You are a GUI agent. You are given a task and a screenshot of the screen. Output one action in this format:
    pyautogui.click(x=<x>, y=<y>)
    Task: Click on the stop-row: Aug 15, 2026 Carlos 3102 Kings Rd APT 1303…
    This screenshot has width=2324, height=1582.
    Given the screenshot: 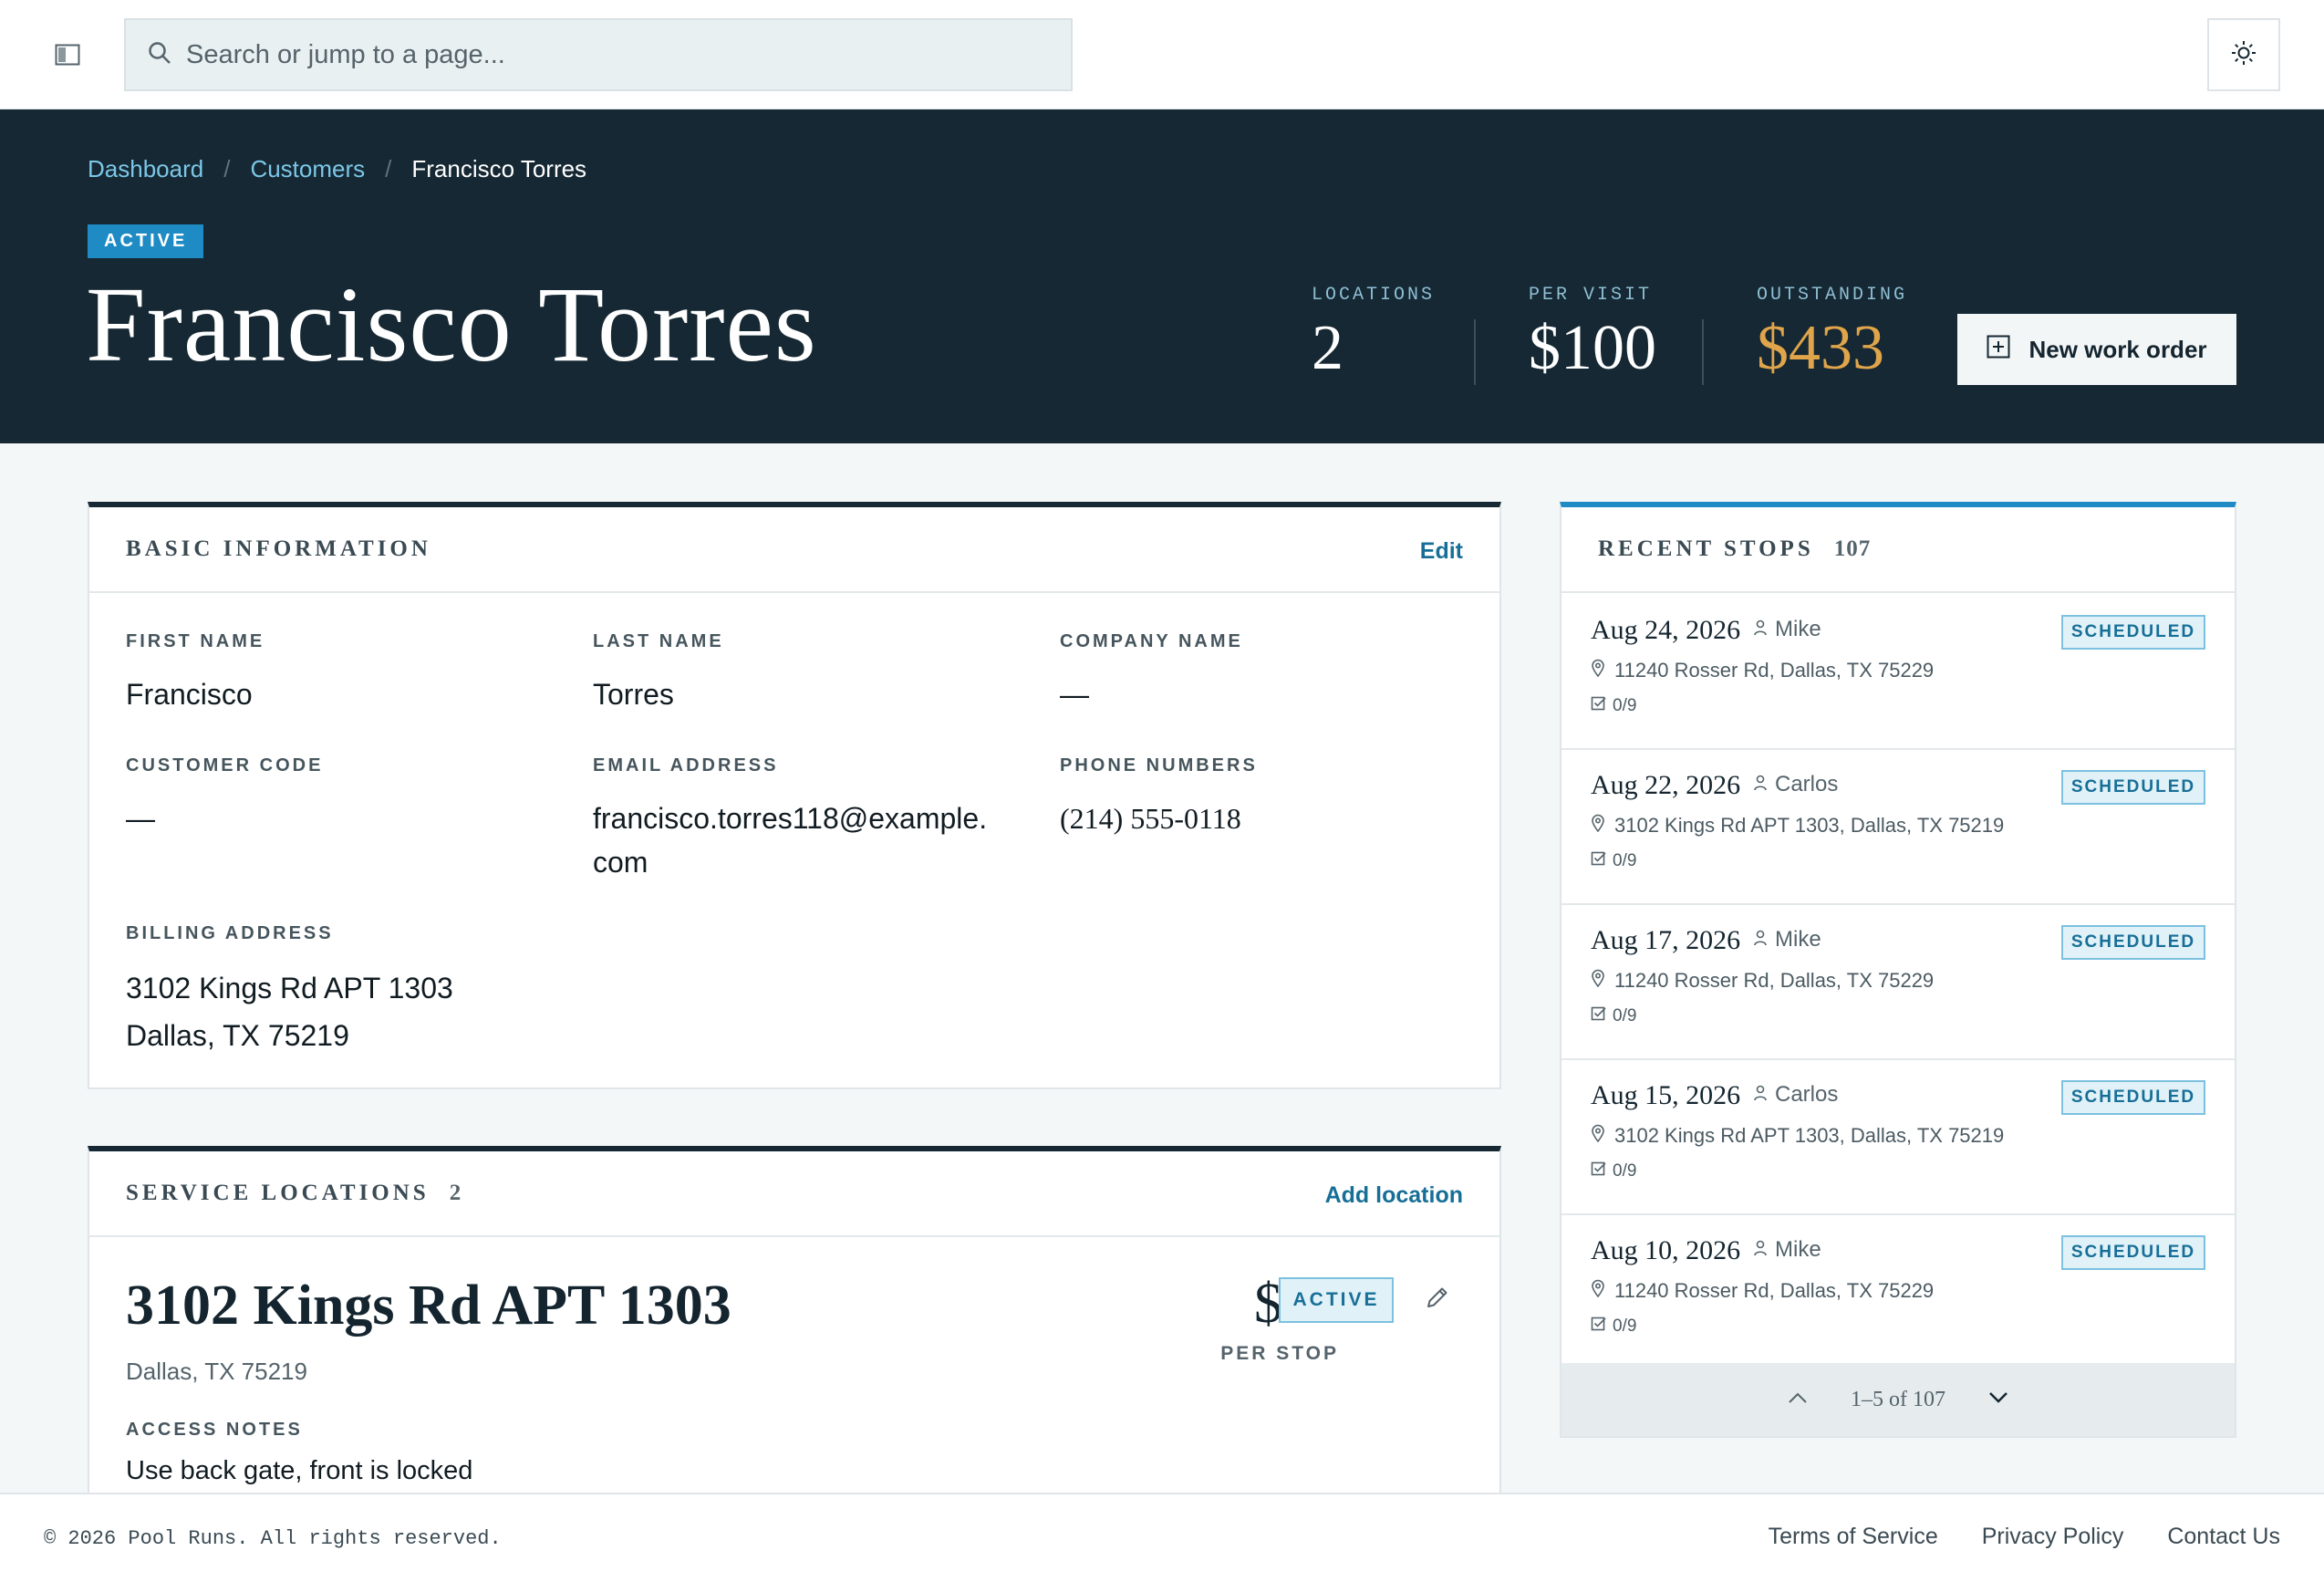 What is the action you would take?
    pyautogui.click(x=1898, y=1137)
    